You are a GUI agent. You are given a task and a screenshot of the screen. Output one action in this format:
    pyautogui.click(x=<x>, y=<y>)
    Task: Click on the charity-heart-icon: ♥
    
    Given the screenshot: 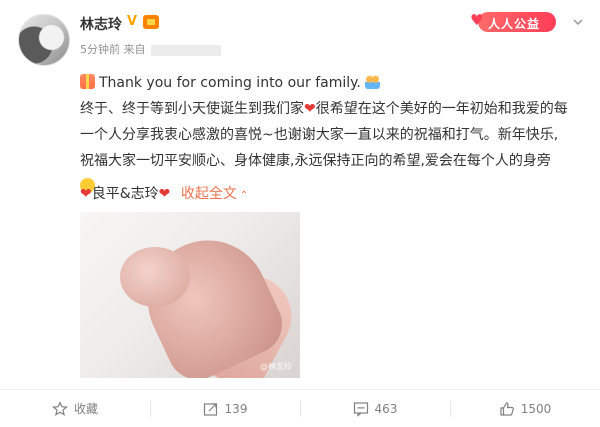 What is the action you would take?
    pyautogui.click(x=477, y=20)
    